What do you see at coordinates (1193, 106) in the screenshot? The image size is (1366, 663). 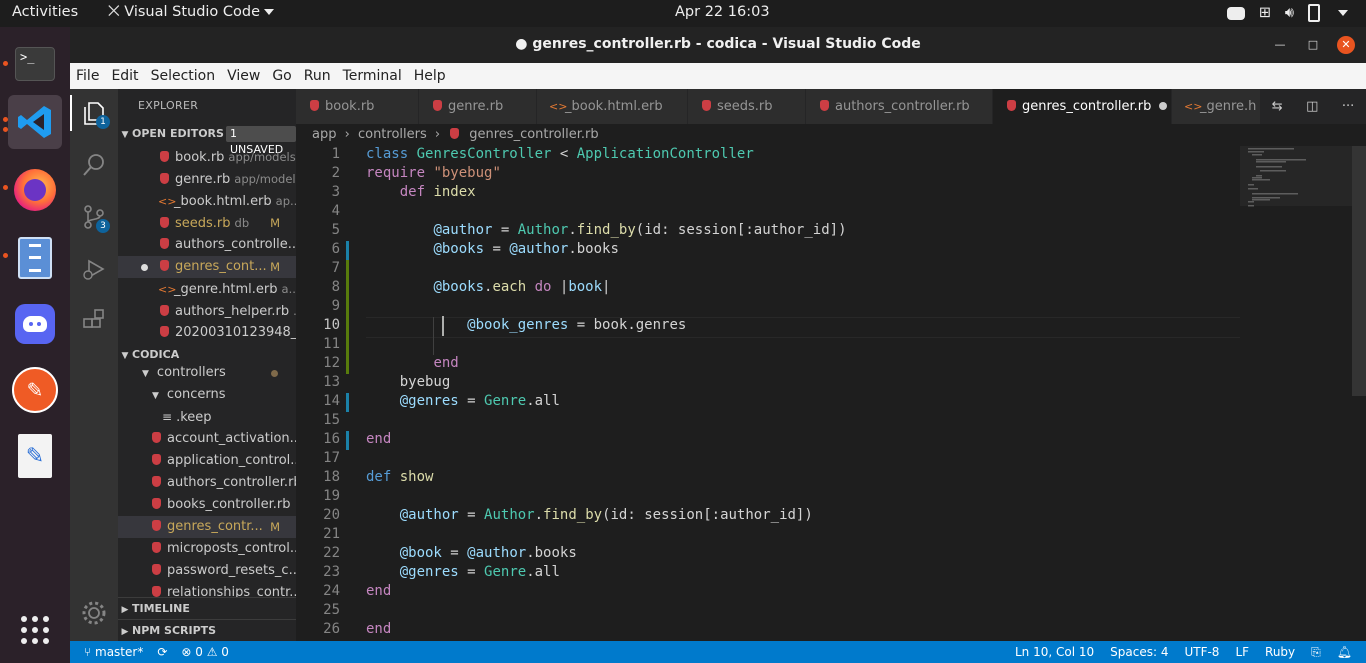 I see `erb-icon: <>` at bounding box center [1193, 106].